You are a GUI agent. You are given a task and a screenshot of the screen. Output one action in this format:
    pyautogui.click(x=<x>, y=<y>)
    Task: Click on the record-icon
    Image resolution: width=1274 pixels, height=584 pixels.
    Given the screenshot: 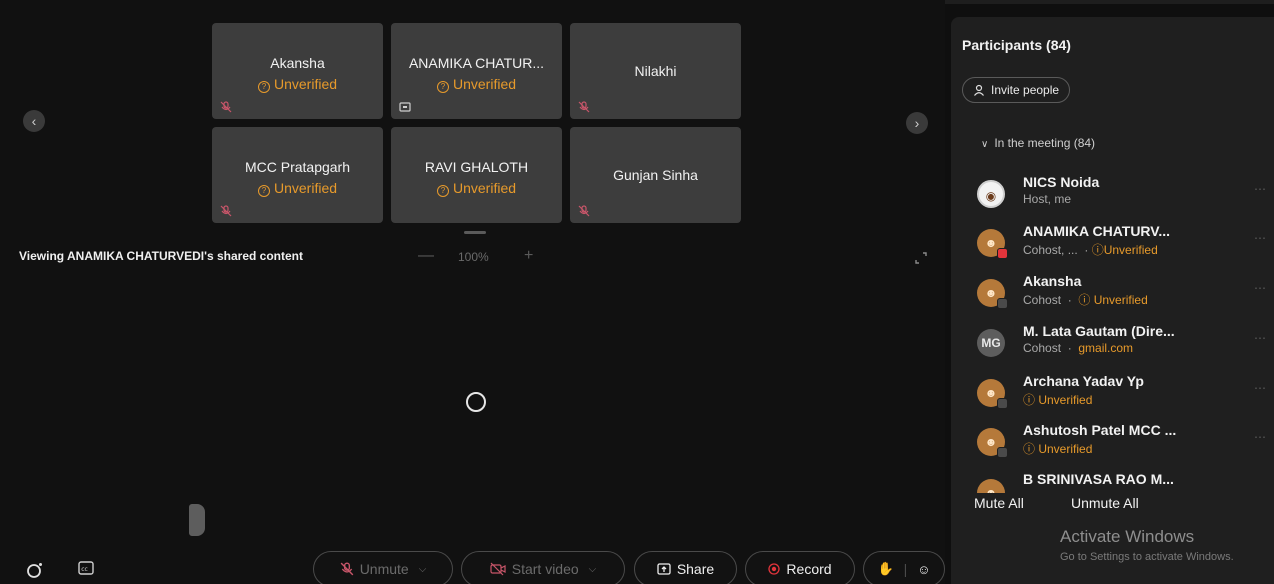 What is the action you would take?
    pyautogui.click(x=774, y=569)
    